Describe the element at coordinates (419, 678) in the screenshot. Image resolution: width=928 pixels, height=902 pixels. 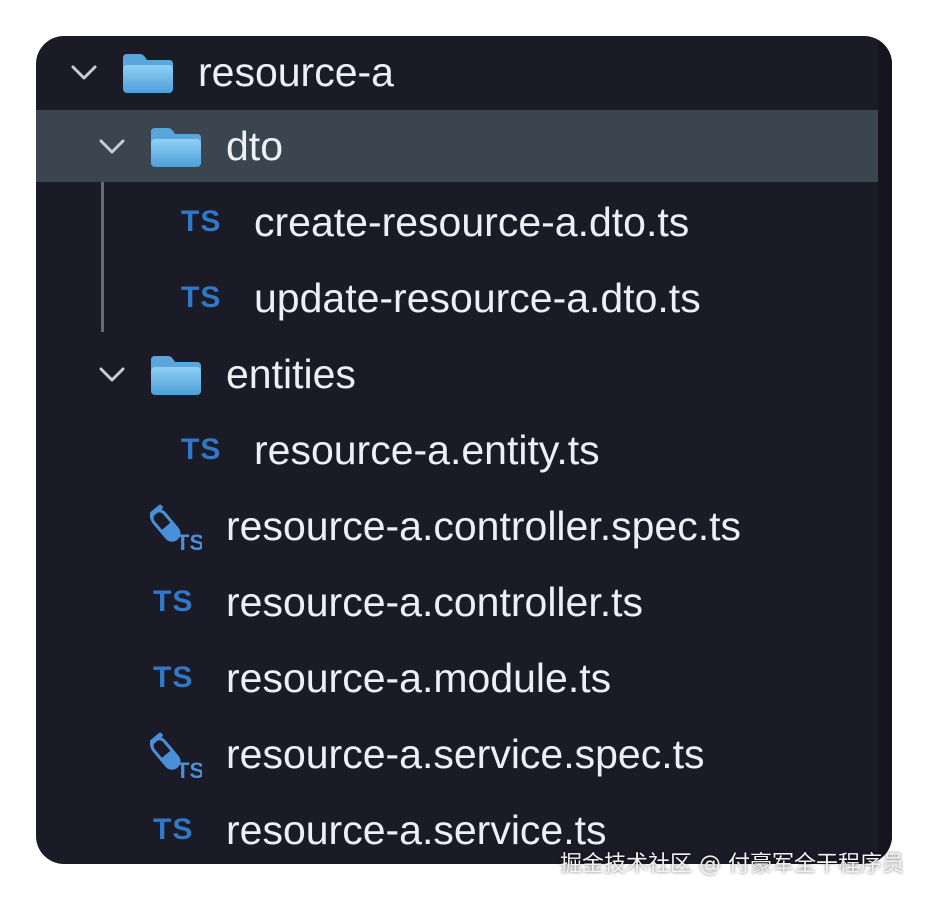
I see `file-label: resource-a.module.ts` at that location.